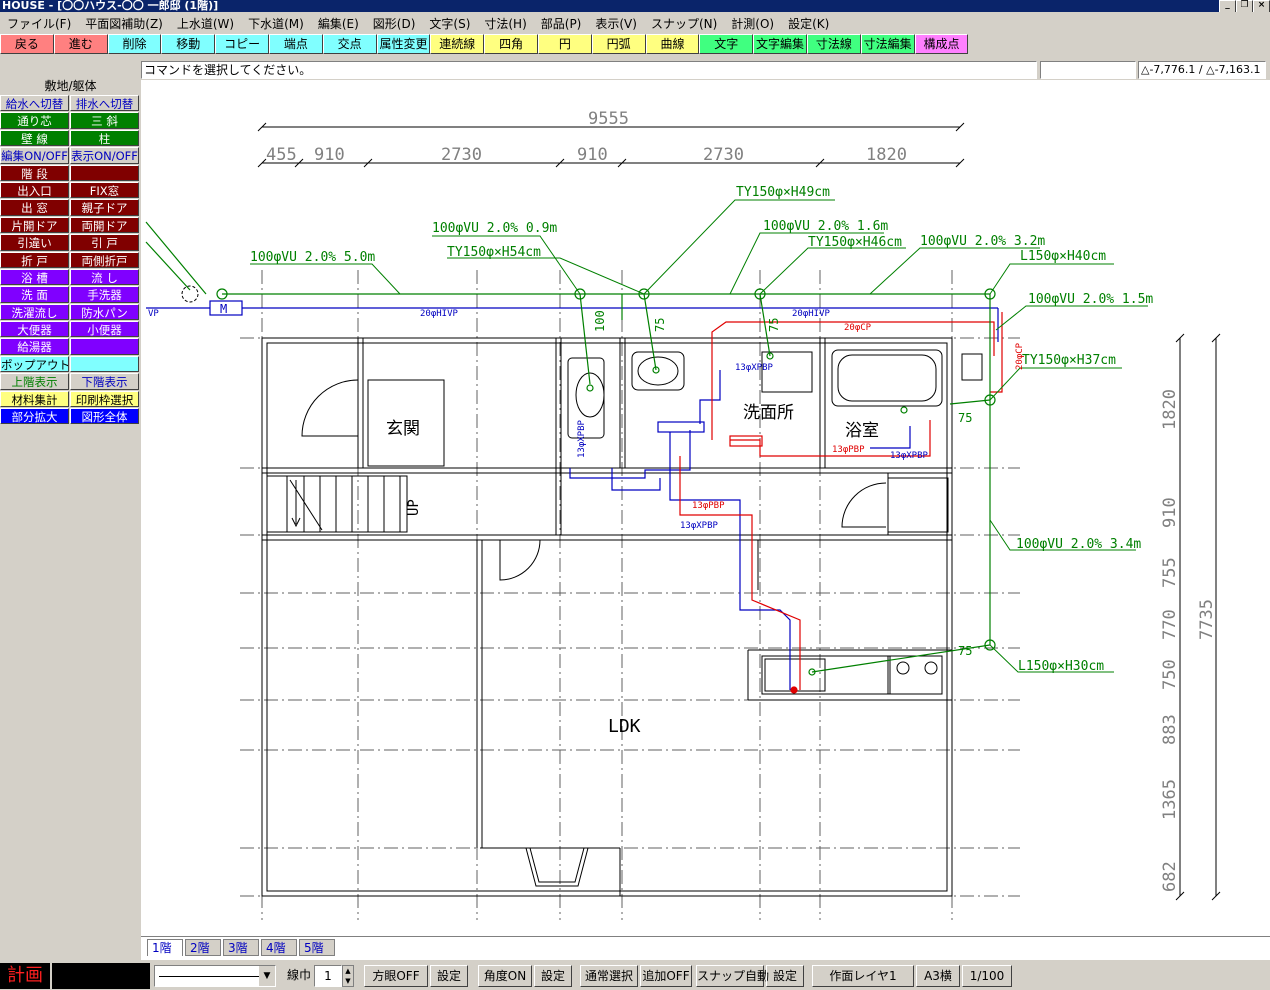  Describe the element at coordinates (505, 976) in the screenshot. I see `angle-toggle: 角度ON` at that location.